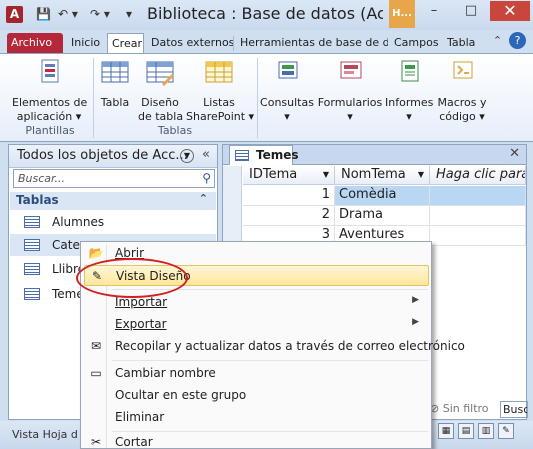  What do you see at coordinates (160, 73) in the screenshot?
I see `table-design-icon` at bounding box center [160, 73].